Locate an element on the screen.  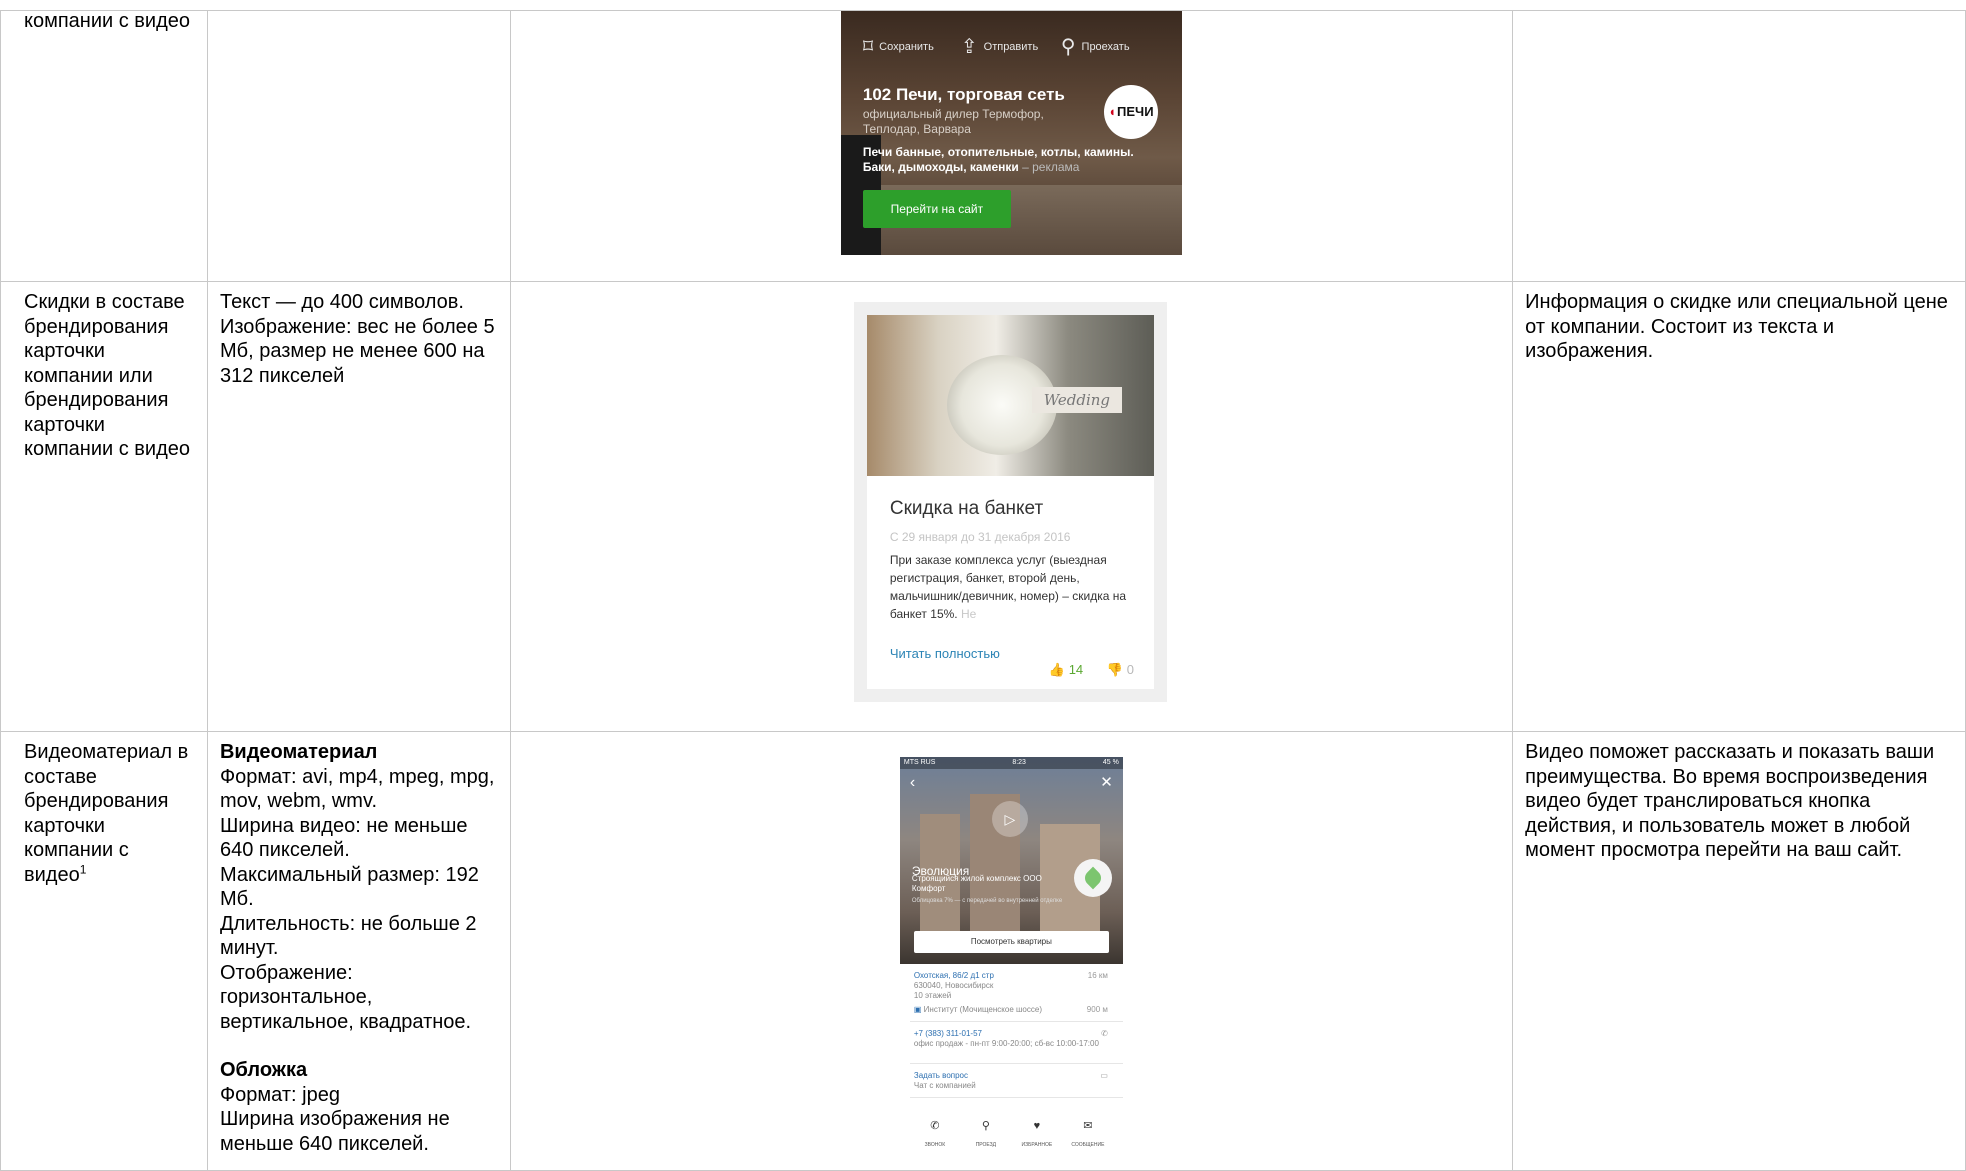
back-icon: ‹ is located at coordinates (912, 783).